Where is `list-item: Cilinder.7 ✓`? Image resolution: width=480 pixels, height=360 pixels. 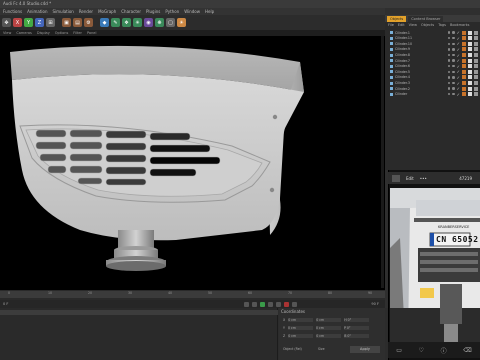
list-item: Cilinder.7 ✓ is located at coordinates (434, 60).